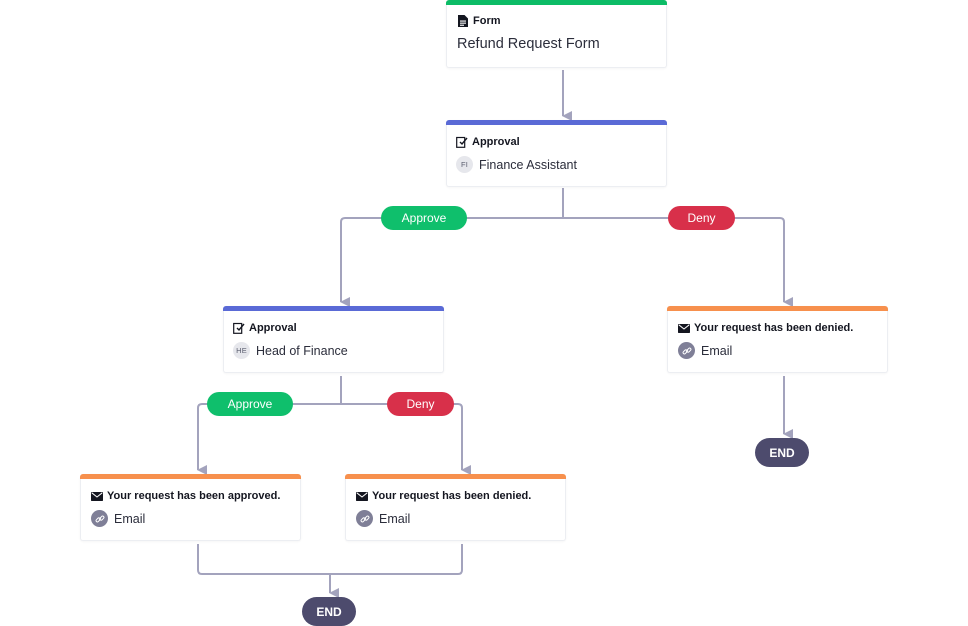 This screenshot has height=626, width=968. Describe the element at coordinates (556, 34) in the screenshot. I see `form-node: Form Refund Request Form` at that location.